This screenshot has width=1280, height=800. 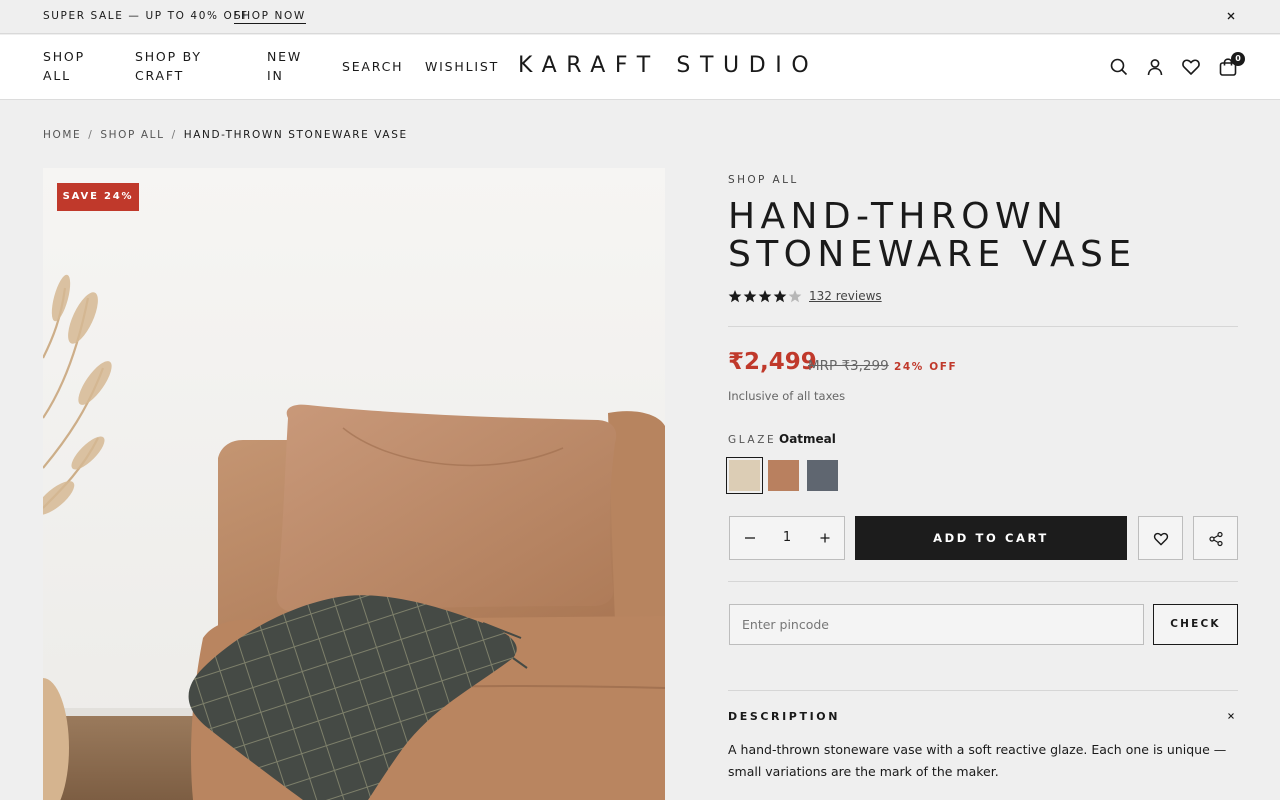 I want to click on star-icon, so click(x=765, y=296).